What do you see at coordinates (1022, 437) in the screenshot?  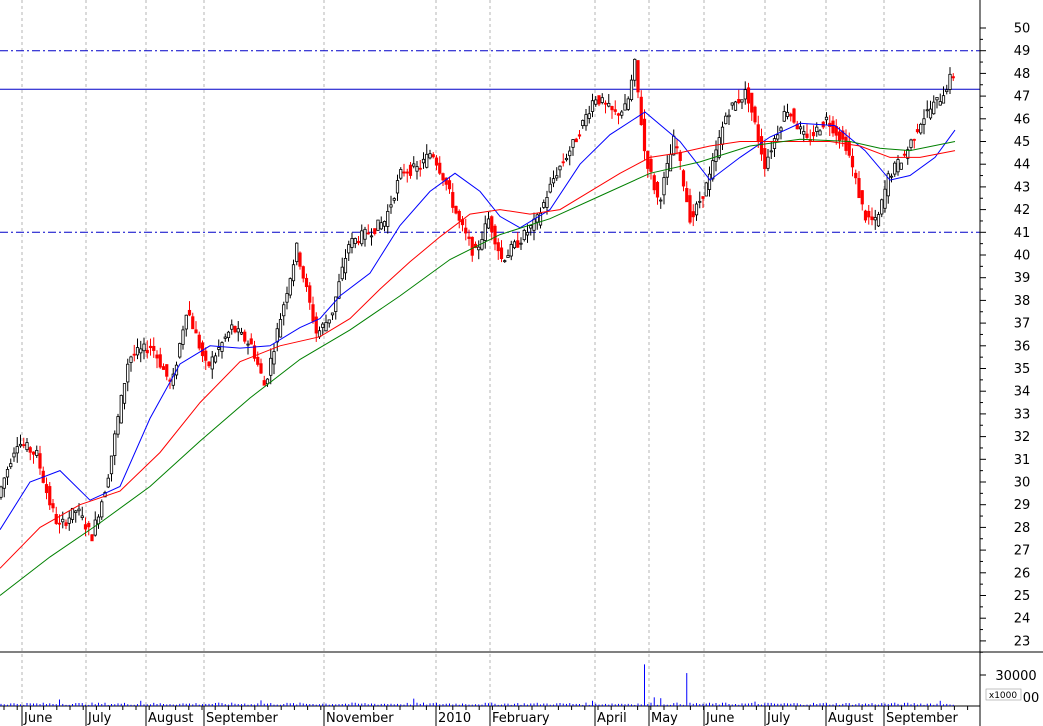 I see `y-tick-label: 32` at bounding box center [1022, 437].